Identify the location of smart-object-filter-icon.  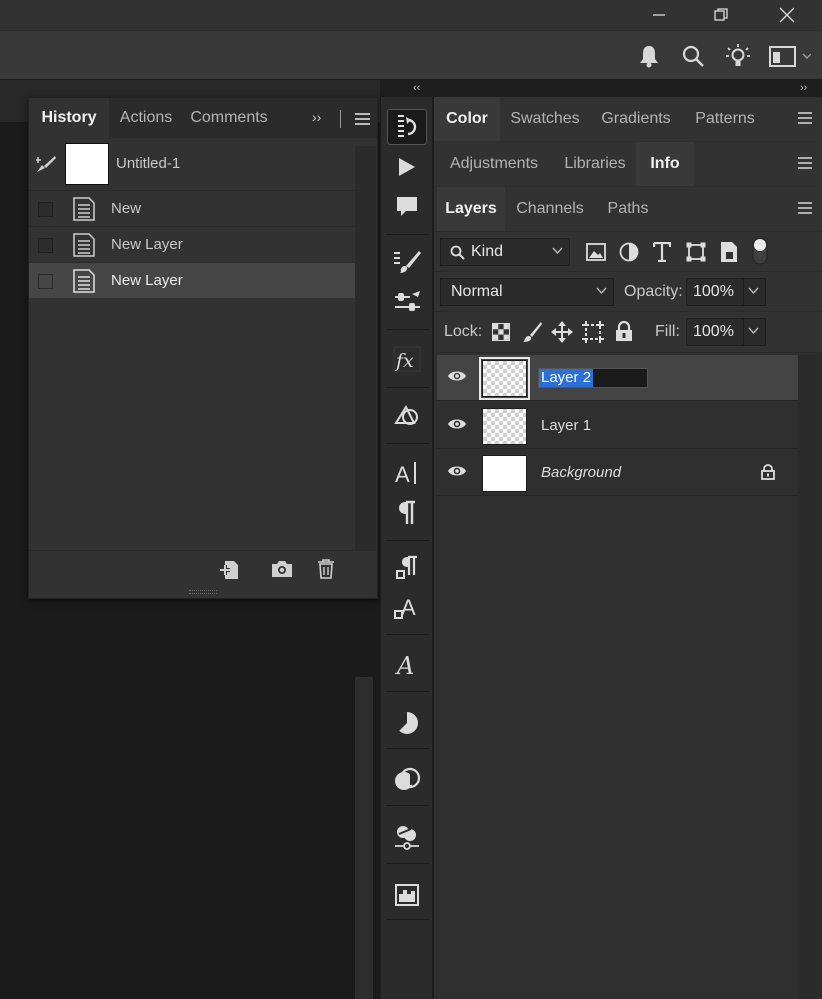
(729, 252).